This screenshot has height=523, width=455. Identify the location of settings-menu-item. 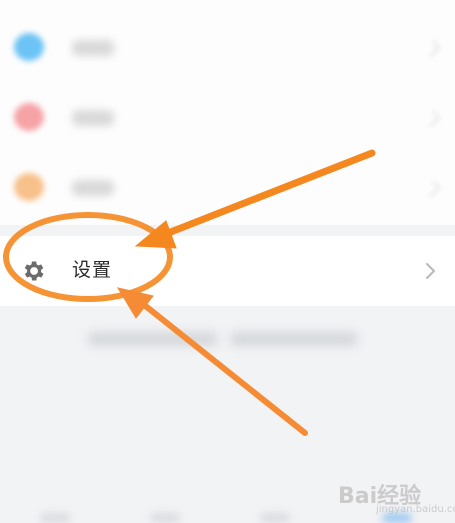
(227, 271).